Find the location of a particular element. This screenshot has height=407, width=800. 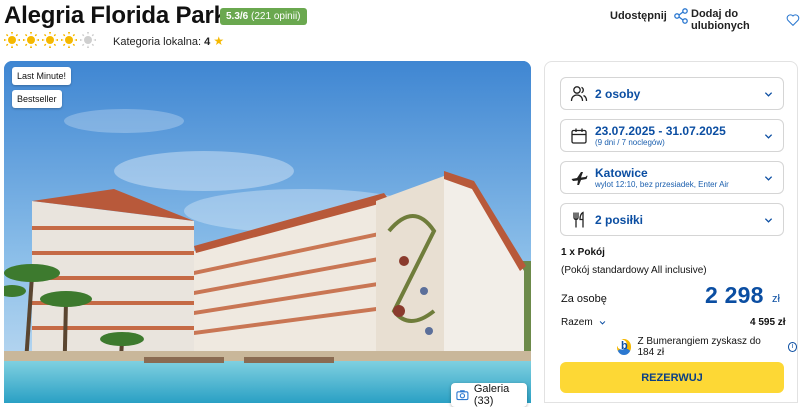

total-toggle: Razem is located at coordinates (583, 322).